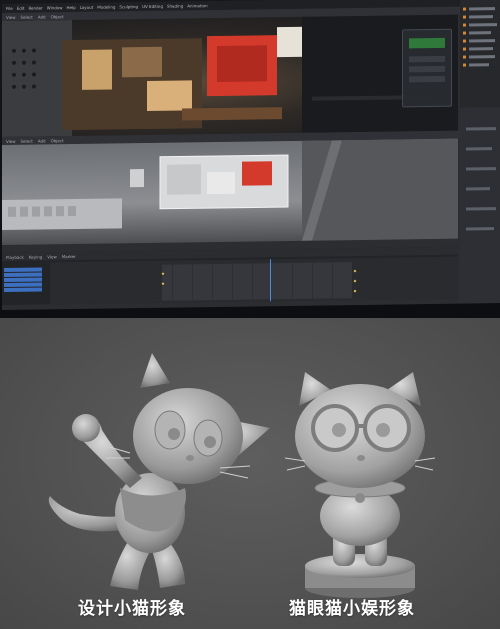 The height and width of the screenshot is (629, 500). Describe the element at coordinates (132, 609) in the screenshot. I see `left-caption: 设计小猫形象` at that location.